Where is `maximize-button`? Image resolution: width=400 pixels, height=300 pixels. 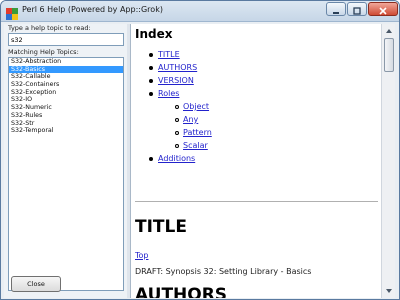 maximize-button is located at coordinates (357, 9).